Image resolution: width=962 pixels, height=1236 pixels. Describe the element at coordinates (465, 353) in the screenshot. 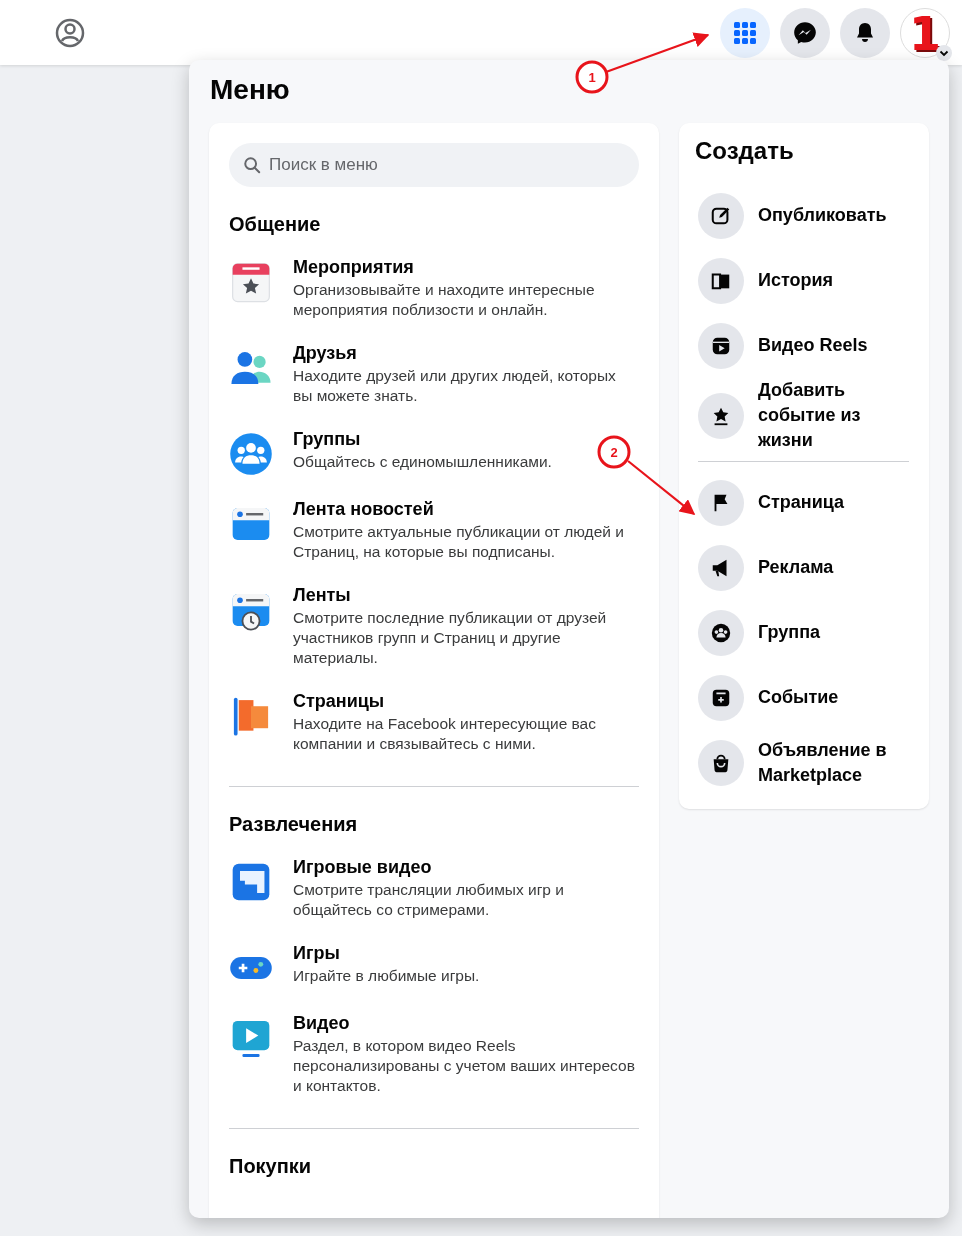

I see `menu-item-title: Друзья` at that location.